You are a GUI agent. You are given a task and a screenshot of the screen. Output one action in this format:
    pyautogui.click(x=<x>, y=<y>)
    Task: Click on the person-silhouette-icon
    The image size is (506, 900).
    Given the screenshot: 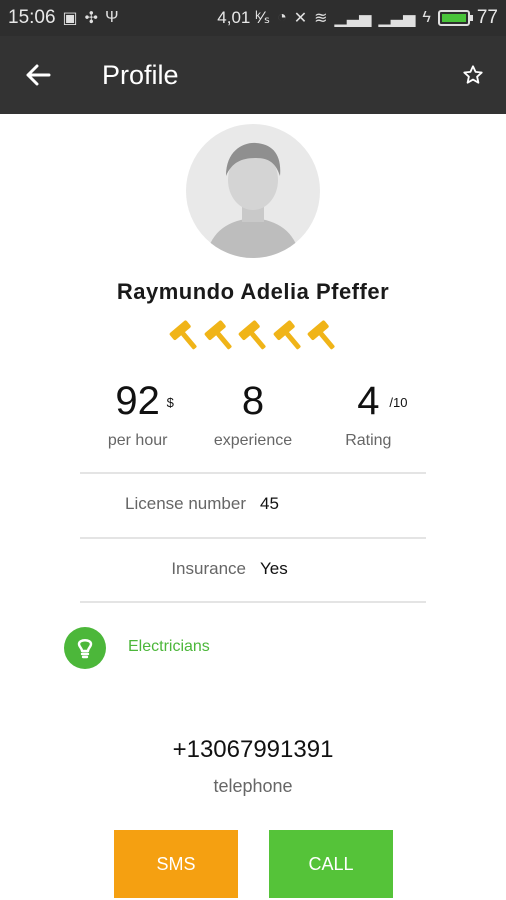 What is the action you would take?
    pyautogui.click(x=253, y=200)
    